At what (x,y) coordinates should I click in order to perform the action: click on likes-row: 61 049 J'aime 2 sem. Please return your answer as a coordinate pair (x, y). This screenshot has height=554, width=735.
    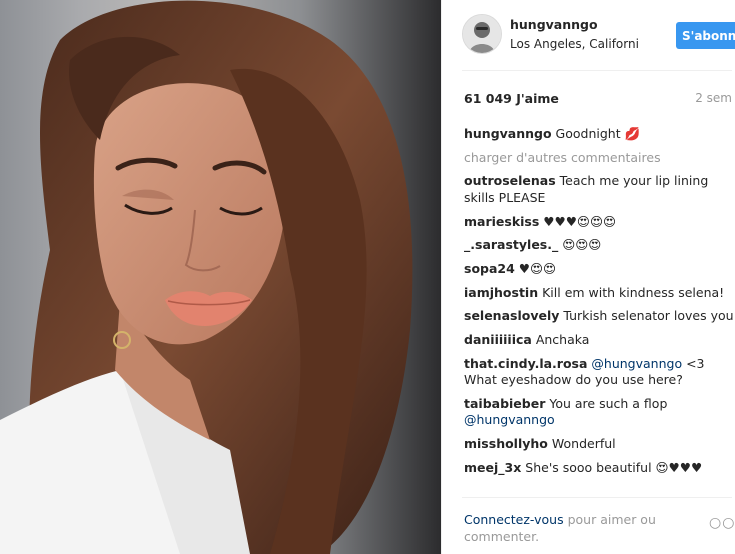
    Looking at the image, I should click on (598, 100).